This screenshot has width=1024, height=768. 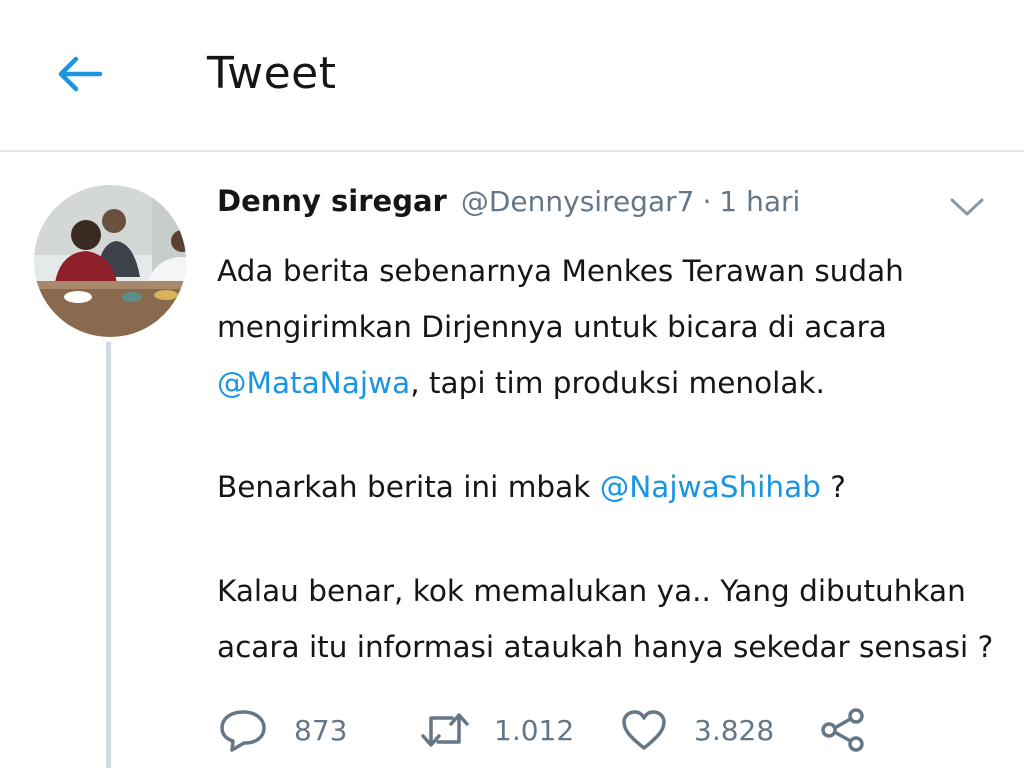 I want to click on text-line: , tapi tim produksi menolak., so click(x=617, y=383).